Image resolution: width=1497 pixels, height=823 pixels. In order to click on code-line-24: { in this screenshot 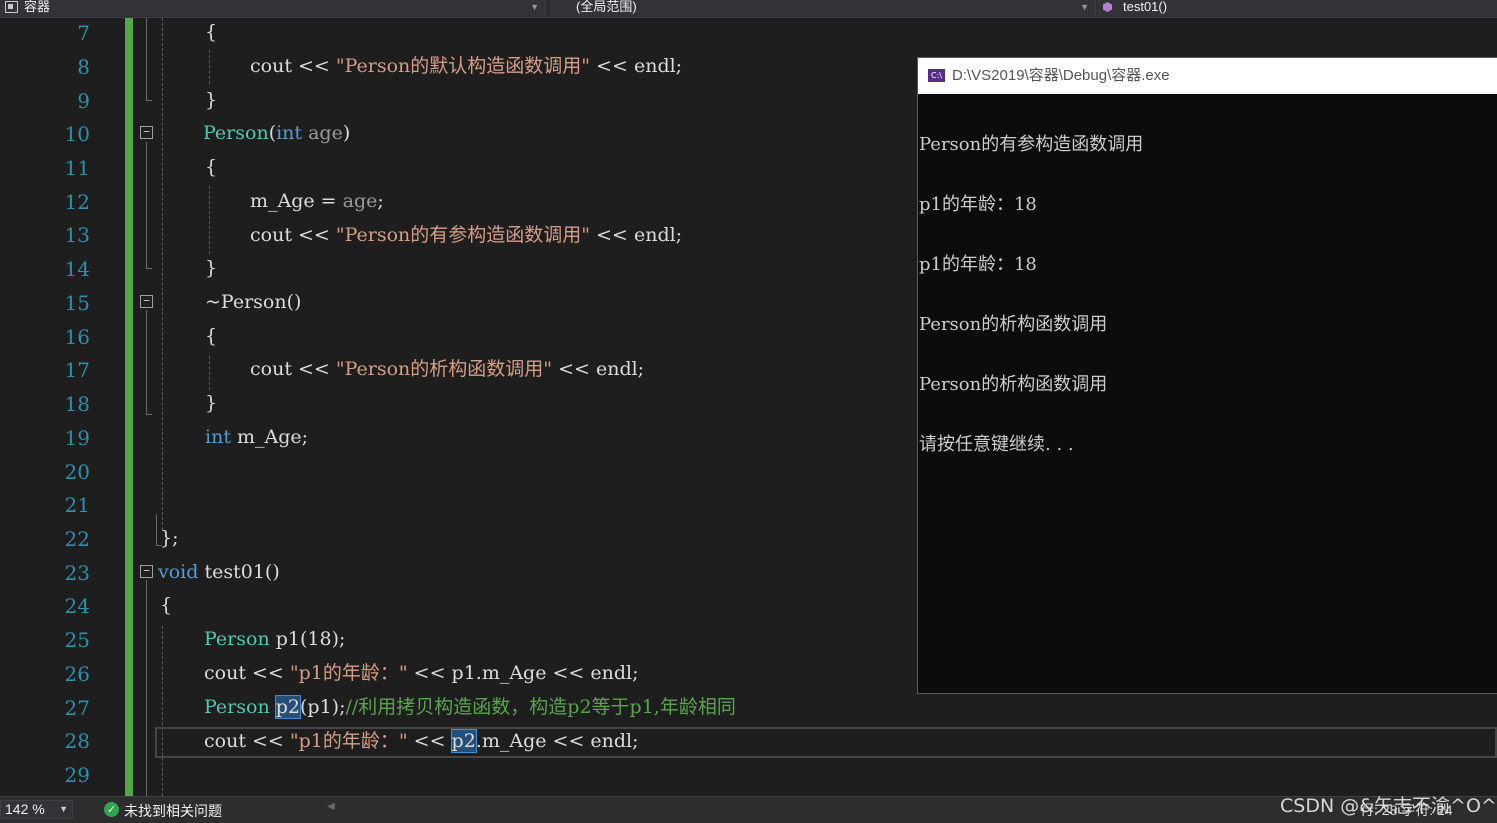, I will do `click(166, 605)`.